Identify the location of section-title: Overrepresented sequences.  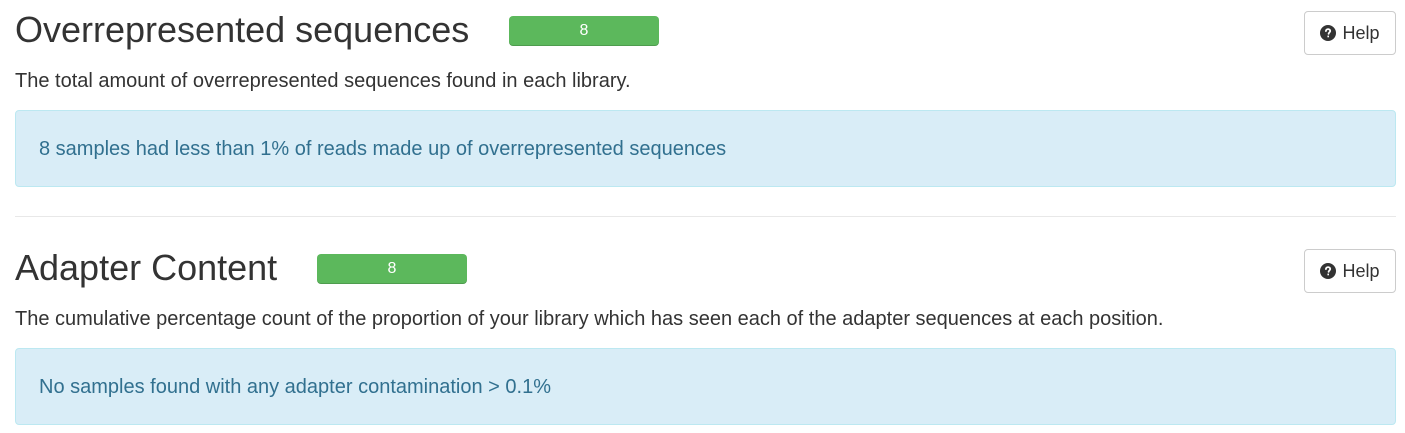
(242, 29).